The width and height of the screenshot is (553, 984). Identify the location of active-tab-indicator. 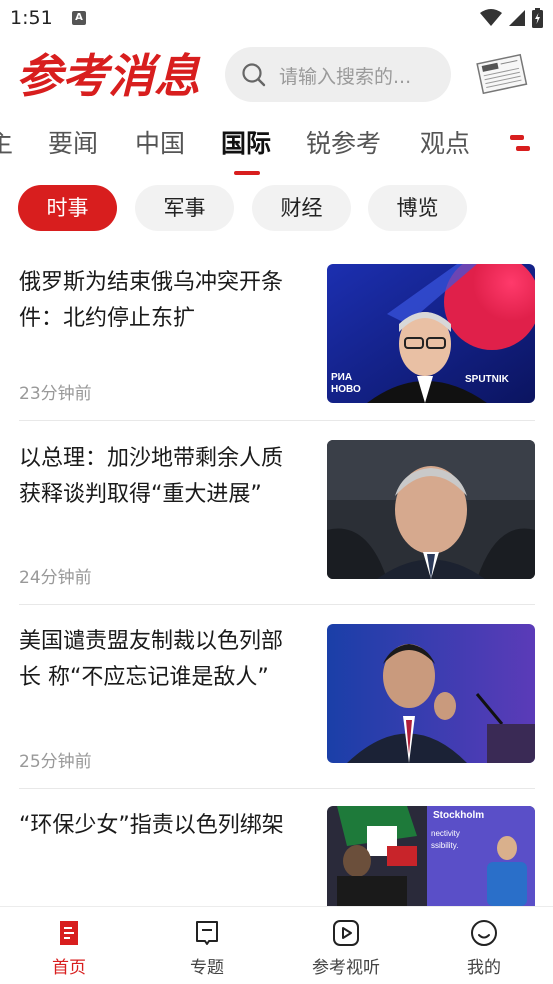
(247, 173).